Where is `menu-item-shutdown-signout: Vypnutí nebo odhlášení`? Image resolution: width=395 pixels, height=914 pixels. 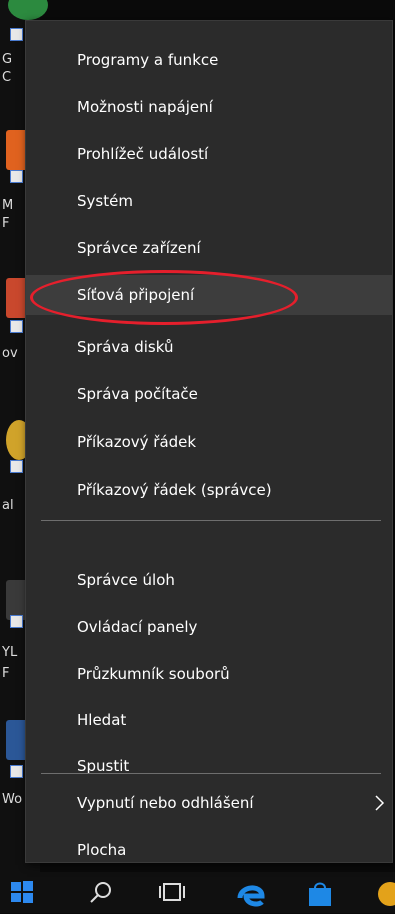 menu-item-shutdown-signout: Vypnutí nebo odhlášení is located at coordinates (209, 803).